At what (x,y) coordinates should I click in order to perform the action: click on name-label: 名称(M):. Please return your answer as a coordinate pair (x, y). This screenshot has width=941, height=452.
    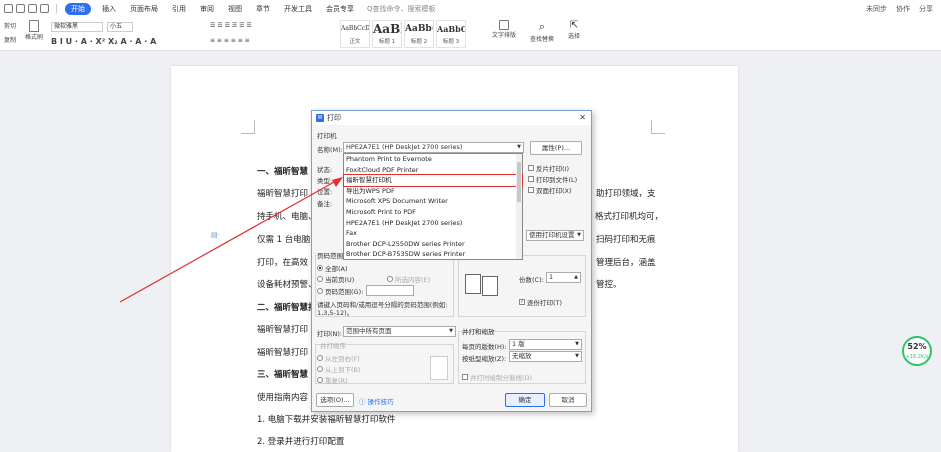
    Looking at the image, I should click on (330, 150).